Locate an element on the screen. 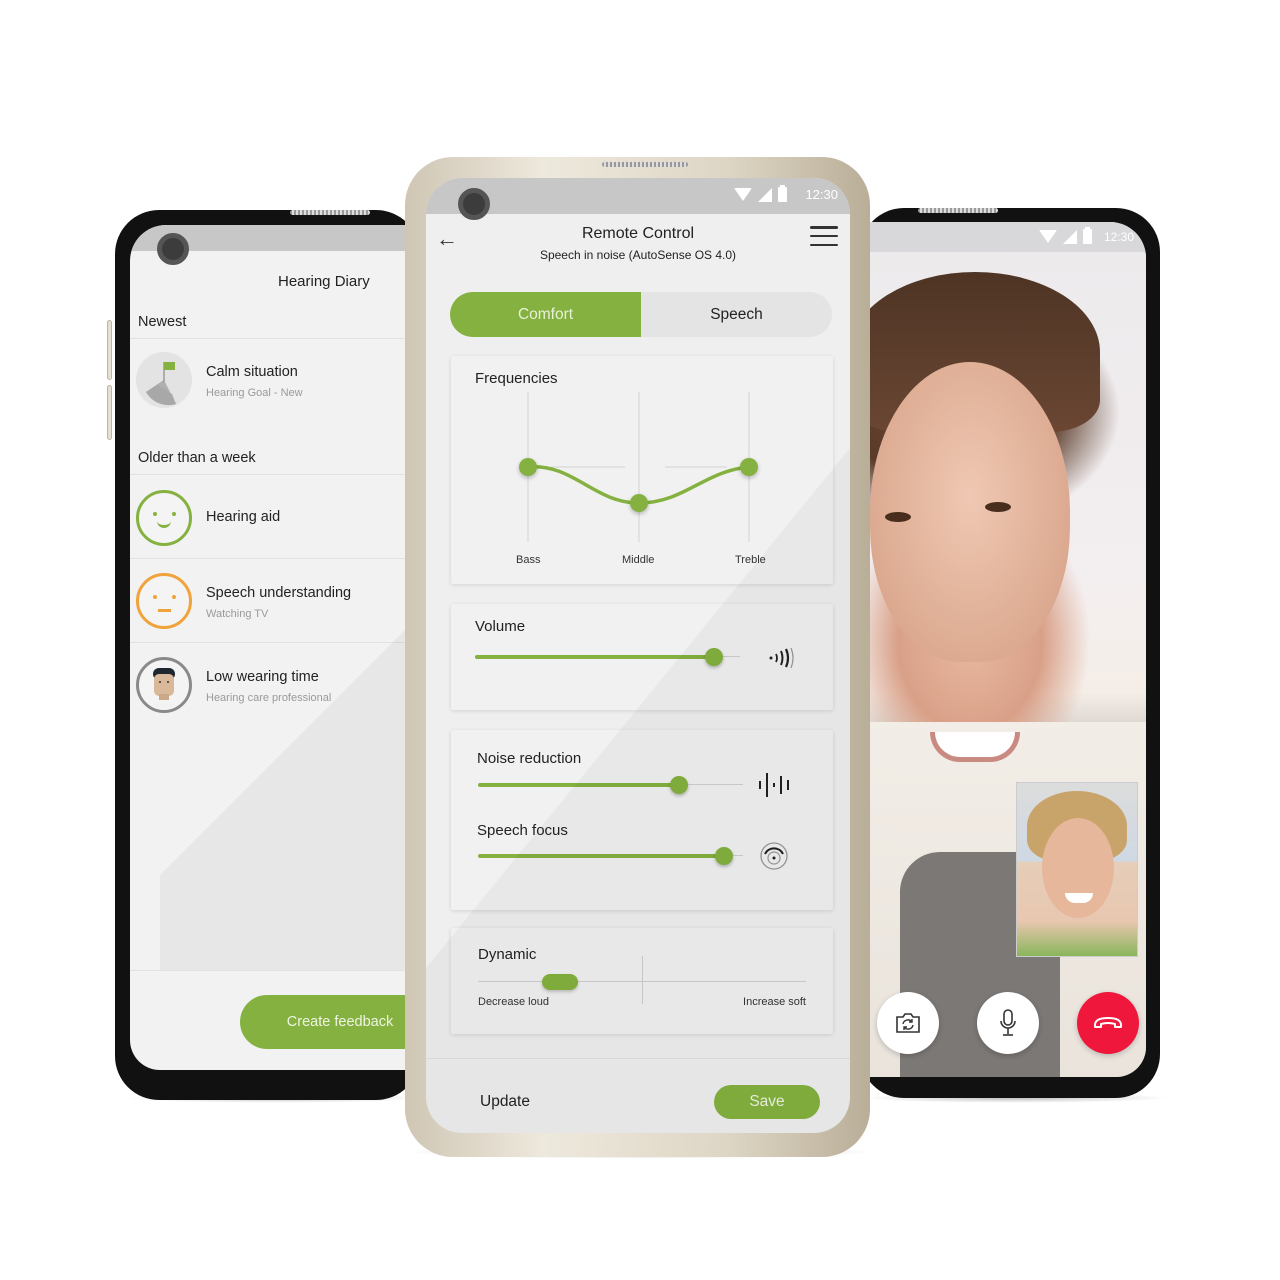 Image resolution: width=1280 pixels, height=1280 pixels. mute-button is located at coordinates (1008, 1023).